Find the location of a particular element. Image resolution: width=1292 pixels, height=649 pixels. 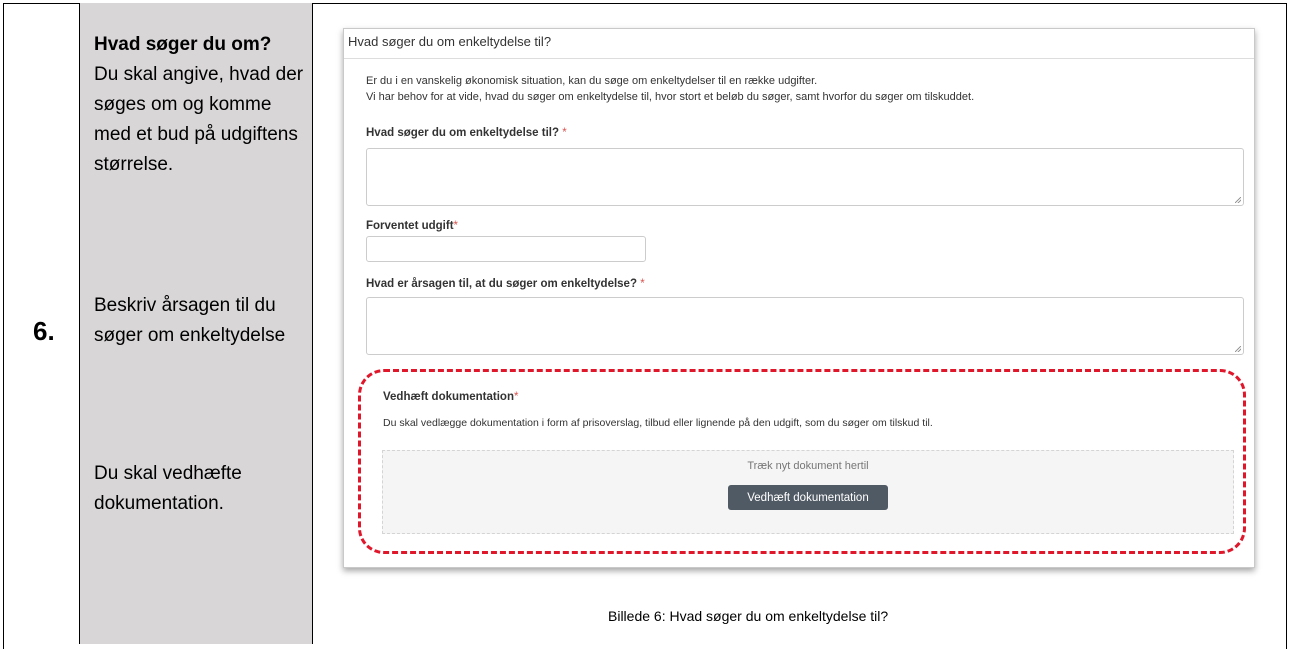

q2-label: Forventet udgift* is located at coordinates (412, 226).